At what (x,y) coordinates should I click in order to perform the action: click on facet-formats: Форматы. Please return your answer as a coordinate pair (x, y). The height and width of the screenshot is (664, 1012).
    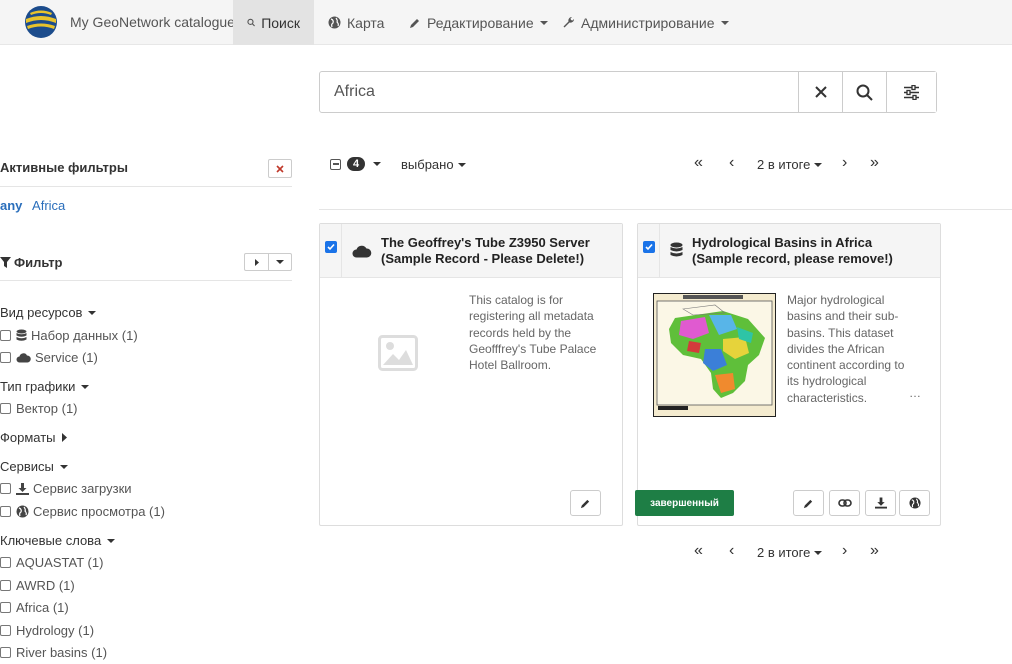
    Looking at the image, I should click on (34, 437).